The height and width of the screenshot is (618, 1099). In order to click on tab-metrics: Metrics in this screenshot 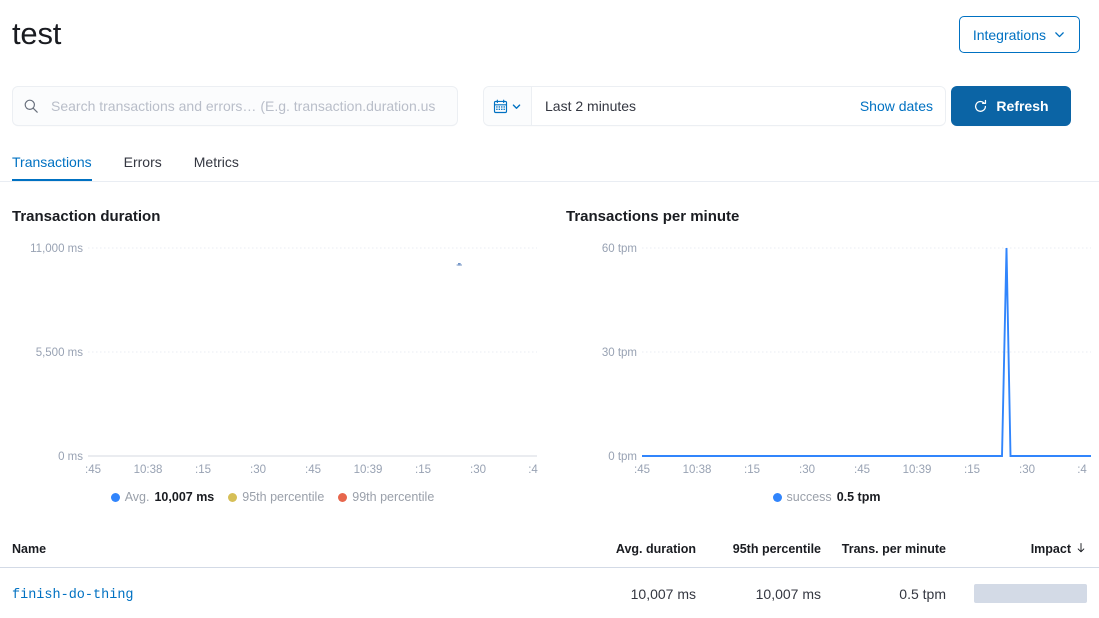, I will do `click(216, 161)`.